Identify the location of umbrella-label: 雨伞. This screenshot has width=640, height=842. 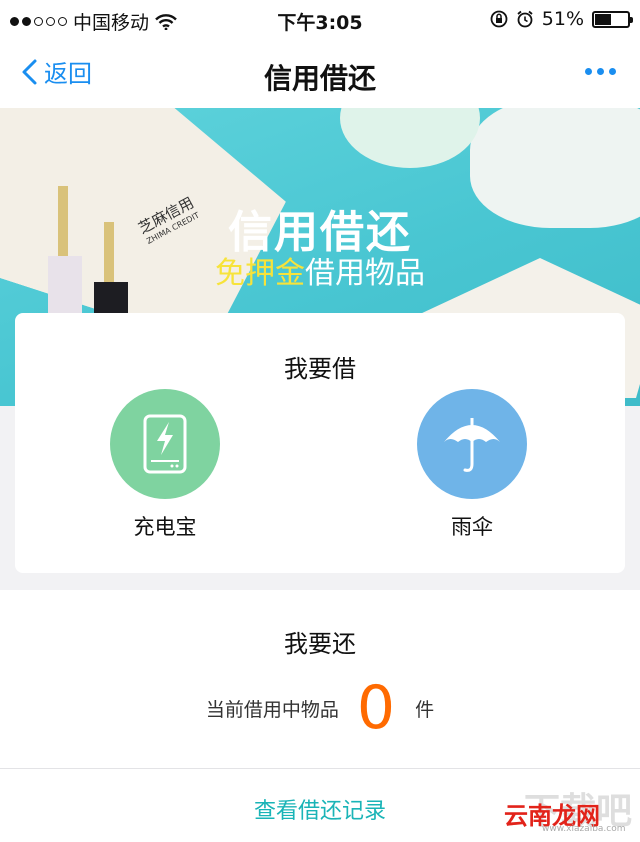
(472, 527).